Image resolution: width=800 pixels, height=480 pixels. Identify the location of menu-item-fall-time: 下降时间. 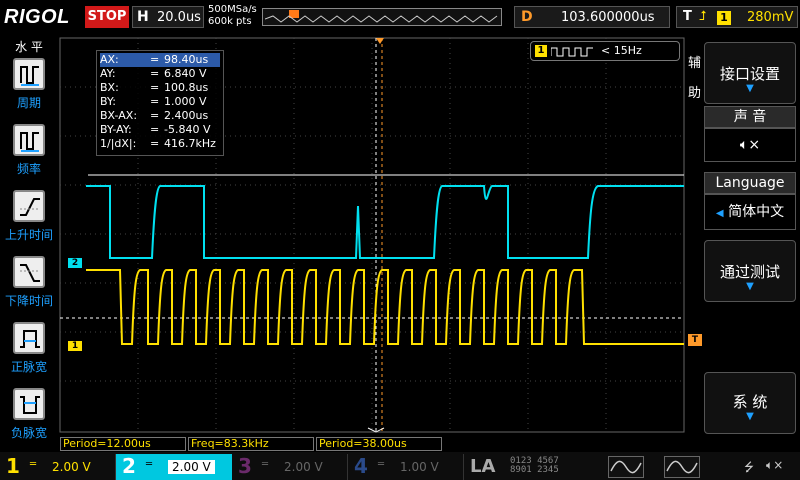
(29, 287).